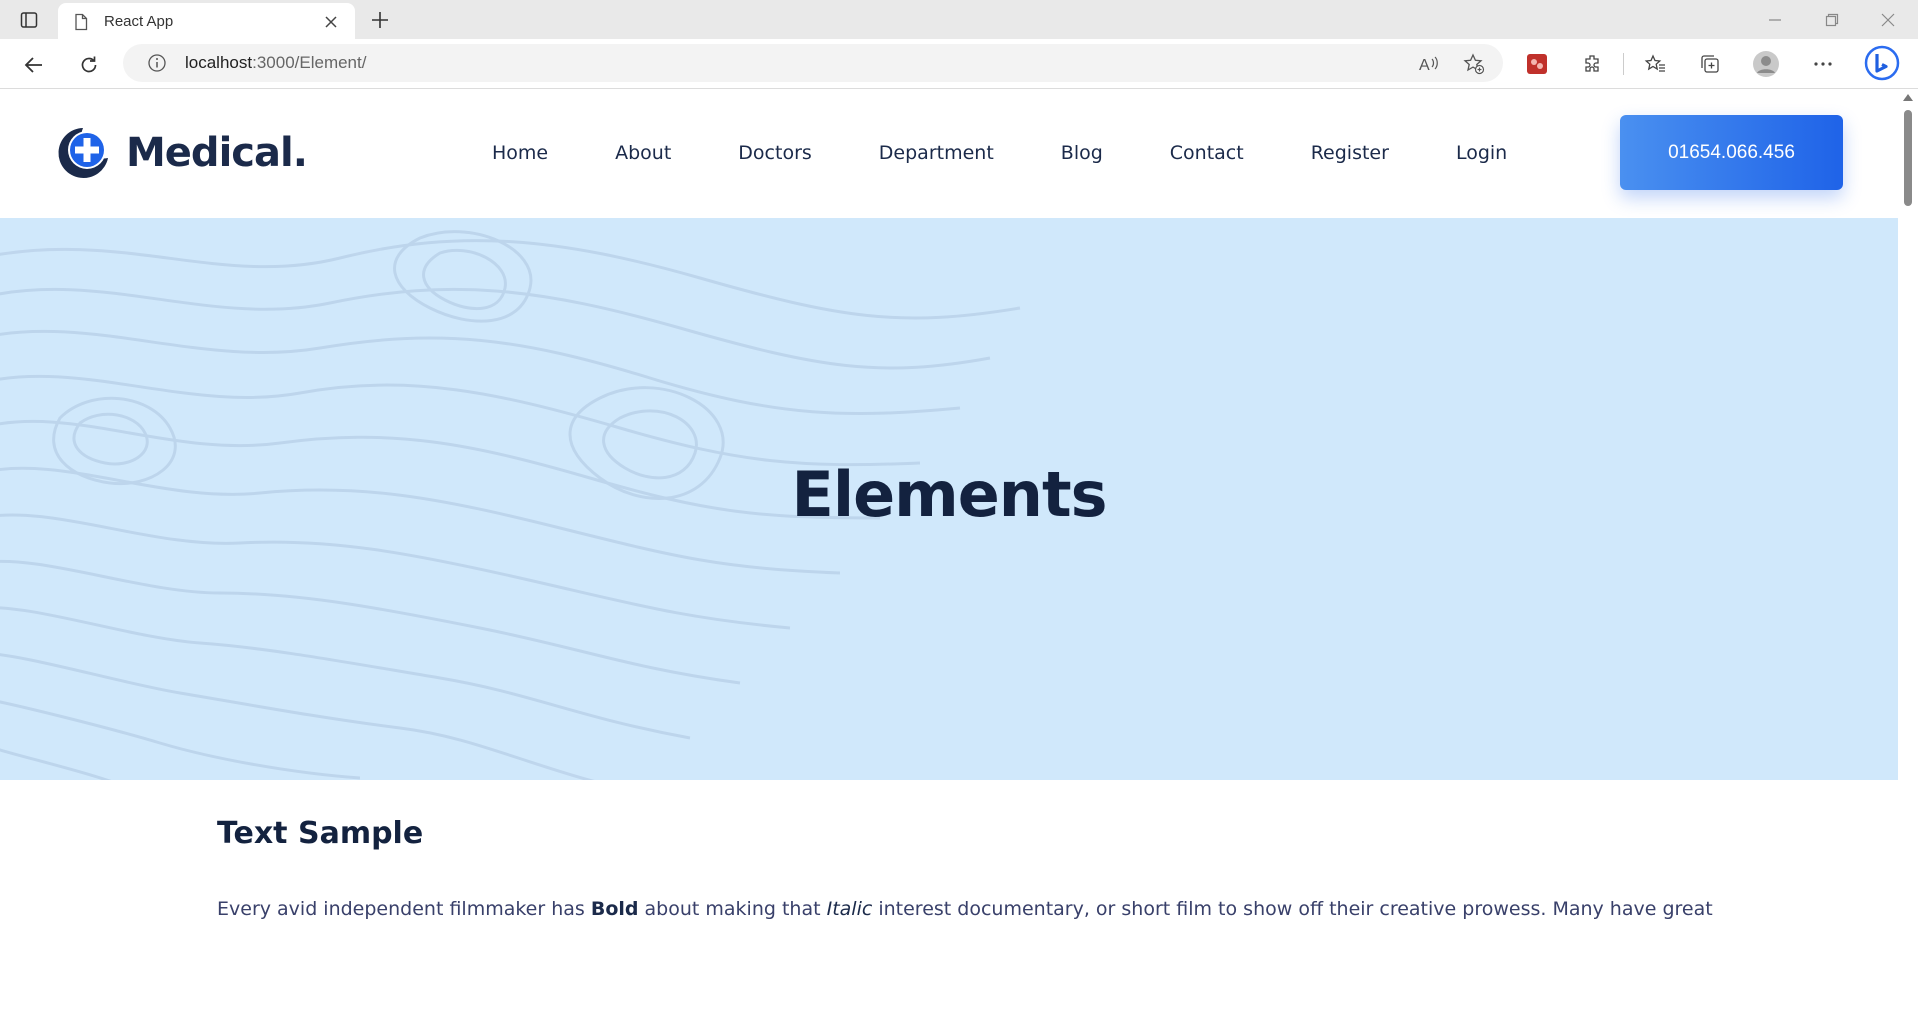 Image resolution: width=1918 pixels, height=1022 pixels. What do you see at coordinates (1424, 65) in the screenshot?
I see `svg-text: A` at bounding box center [1424, 65].